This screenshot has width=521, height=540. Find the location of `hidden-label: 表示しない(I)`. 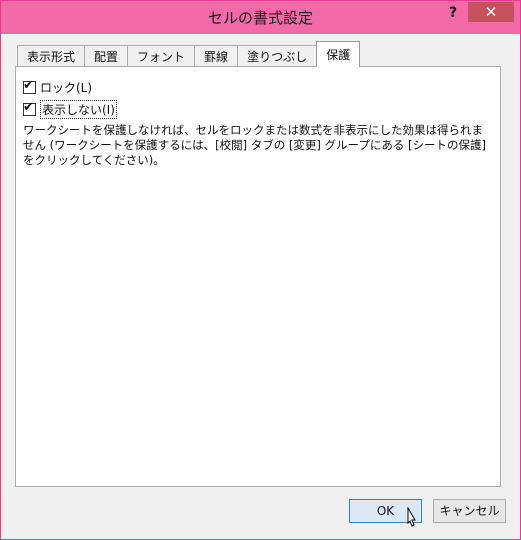

hidden-label: 表示しない(I) is located at coordinates (78, 109).